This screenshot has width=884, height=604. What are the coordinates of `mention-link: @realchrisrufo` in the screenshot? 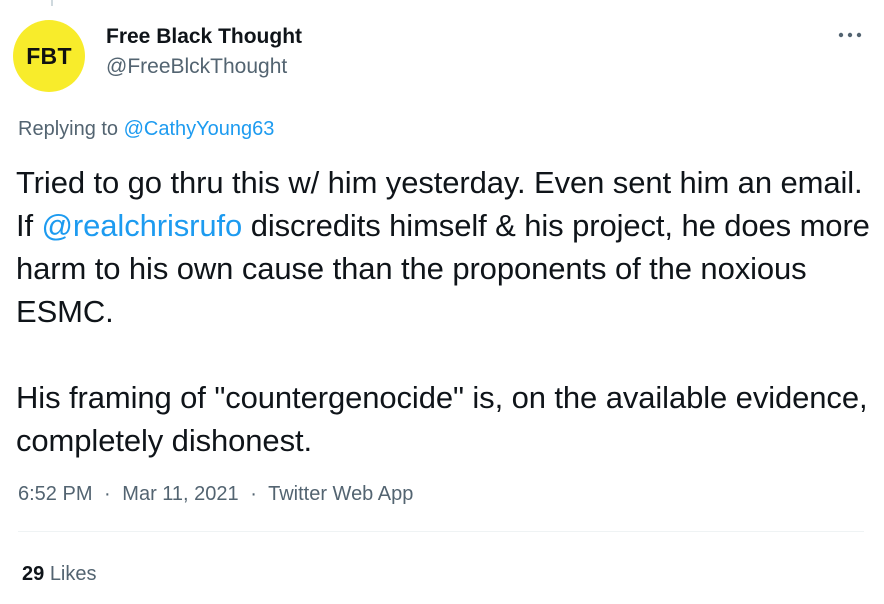 It's located at (142, 225).